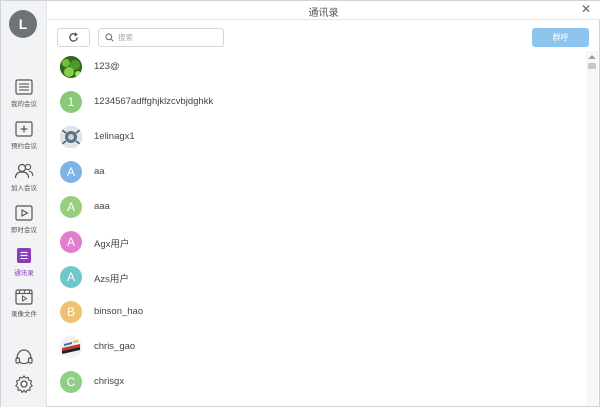  I want to click on close-button: ✕, so click(586, 9).